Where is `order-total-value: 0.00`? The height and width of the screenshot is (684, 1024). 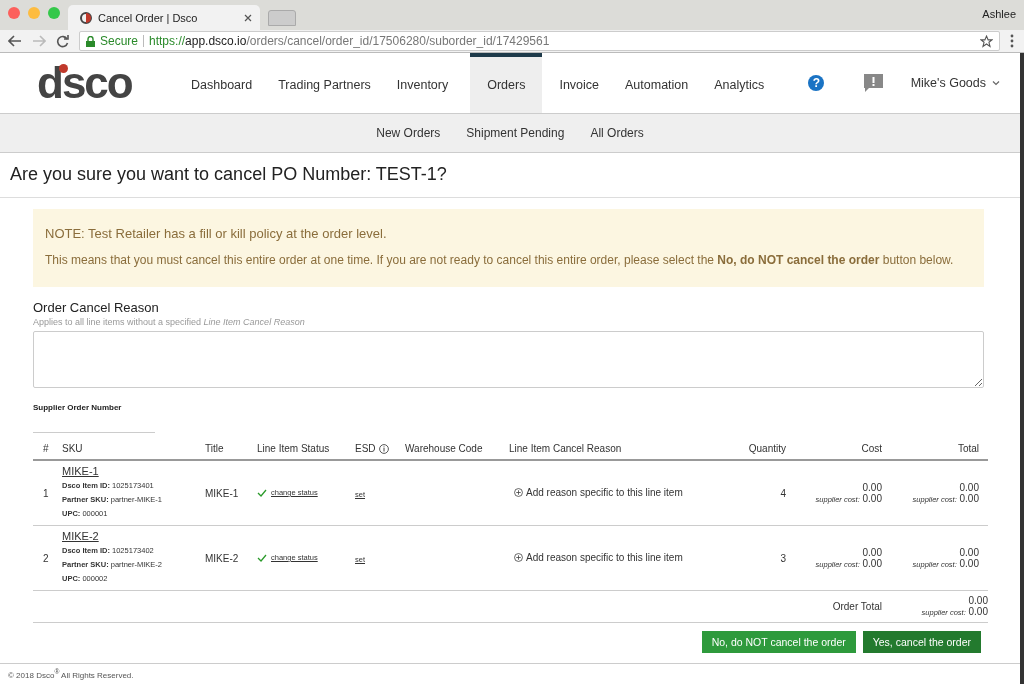
order-total-value: 0.00 is located at coordinates (977, 600).